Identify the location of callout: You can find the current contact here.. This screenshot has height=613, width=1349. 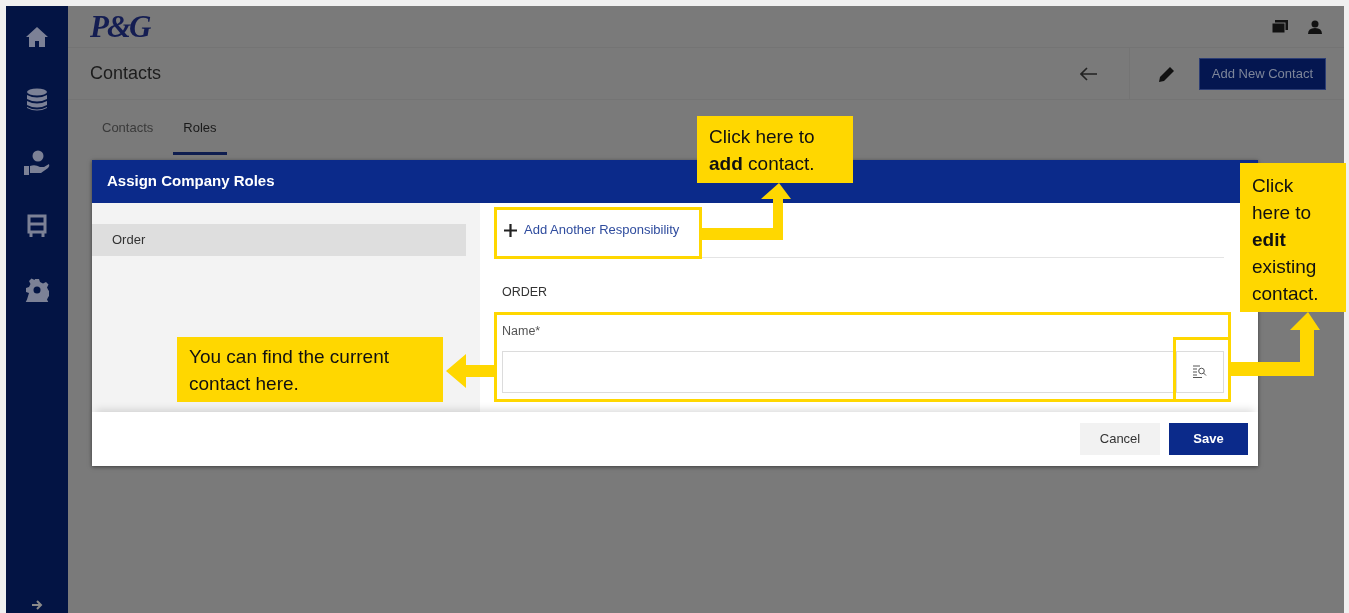
(310, 369).